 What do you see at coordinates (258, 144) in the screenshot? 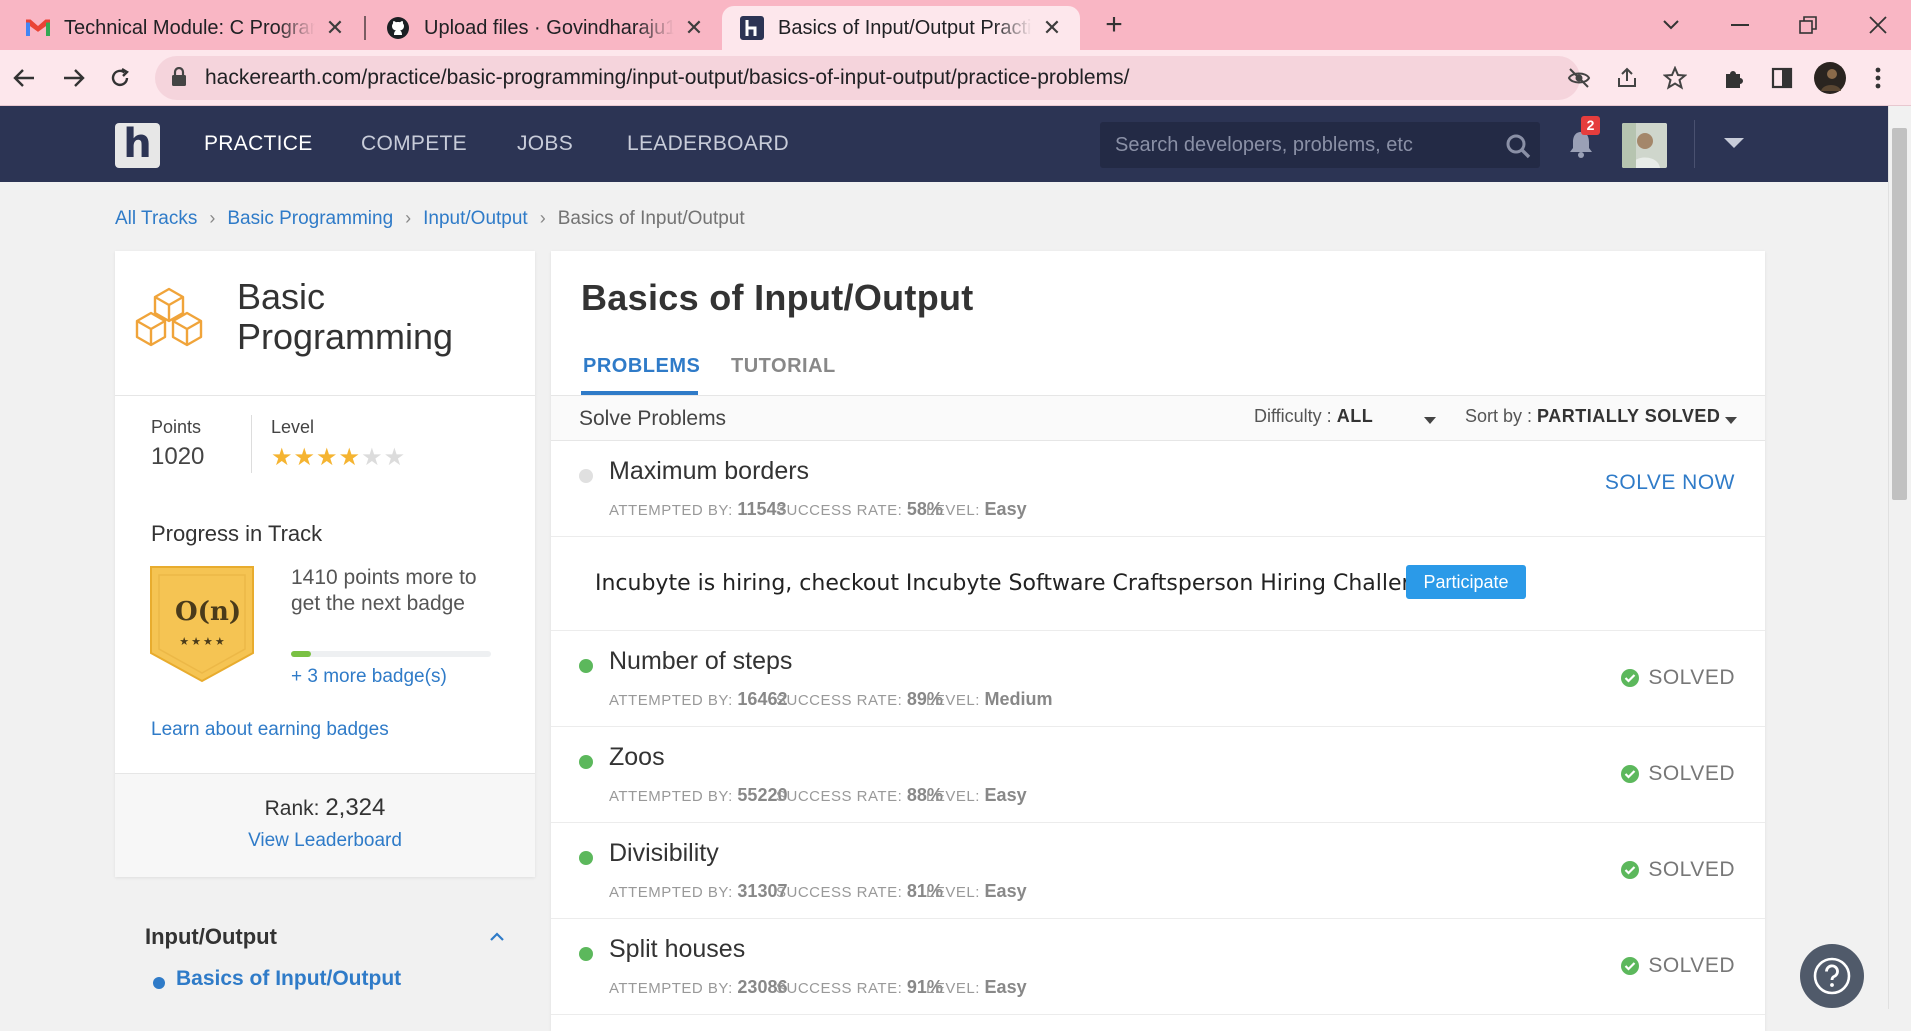
I see `nav-practice: PRACTICE` at bounding box center [258, 144].